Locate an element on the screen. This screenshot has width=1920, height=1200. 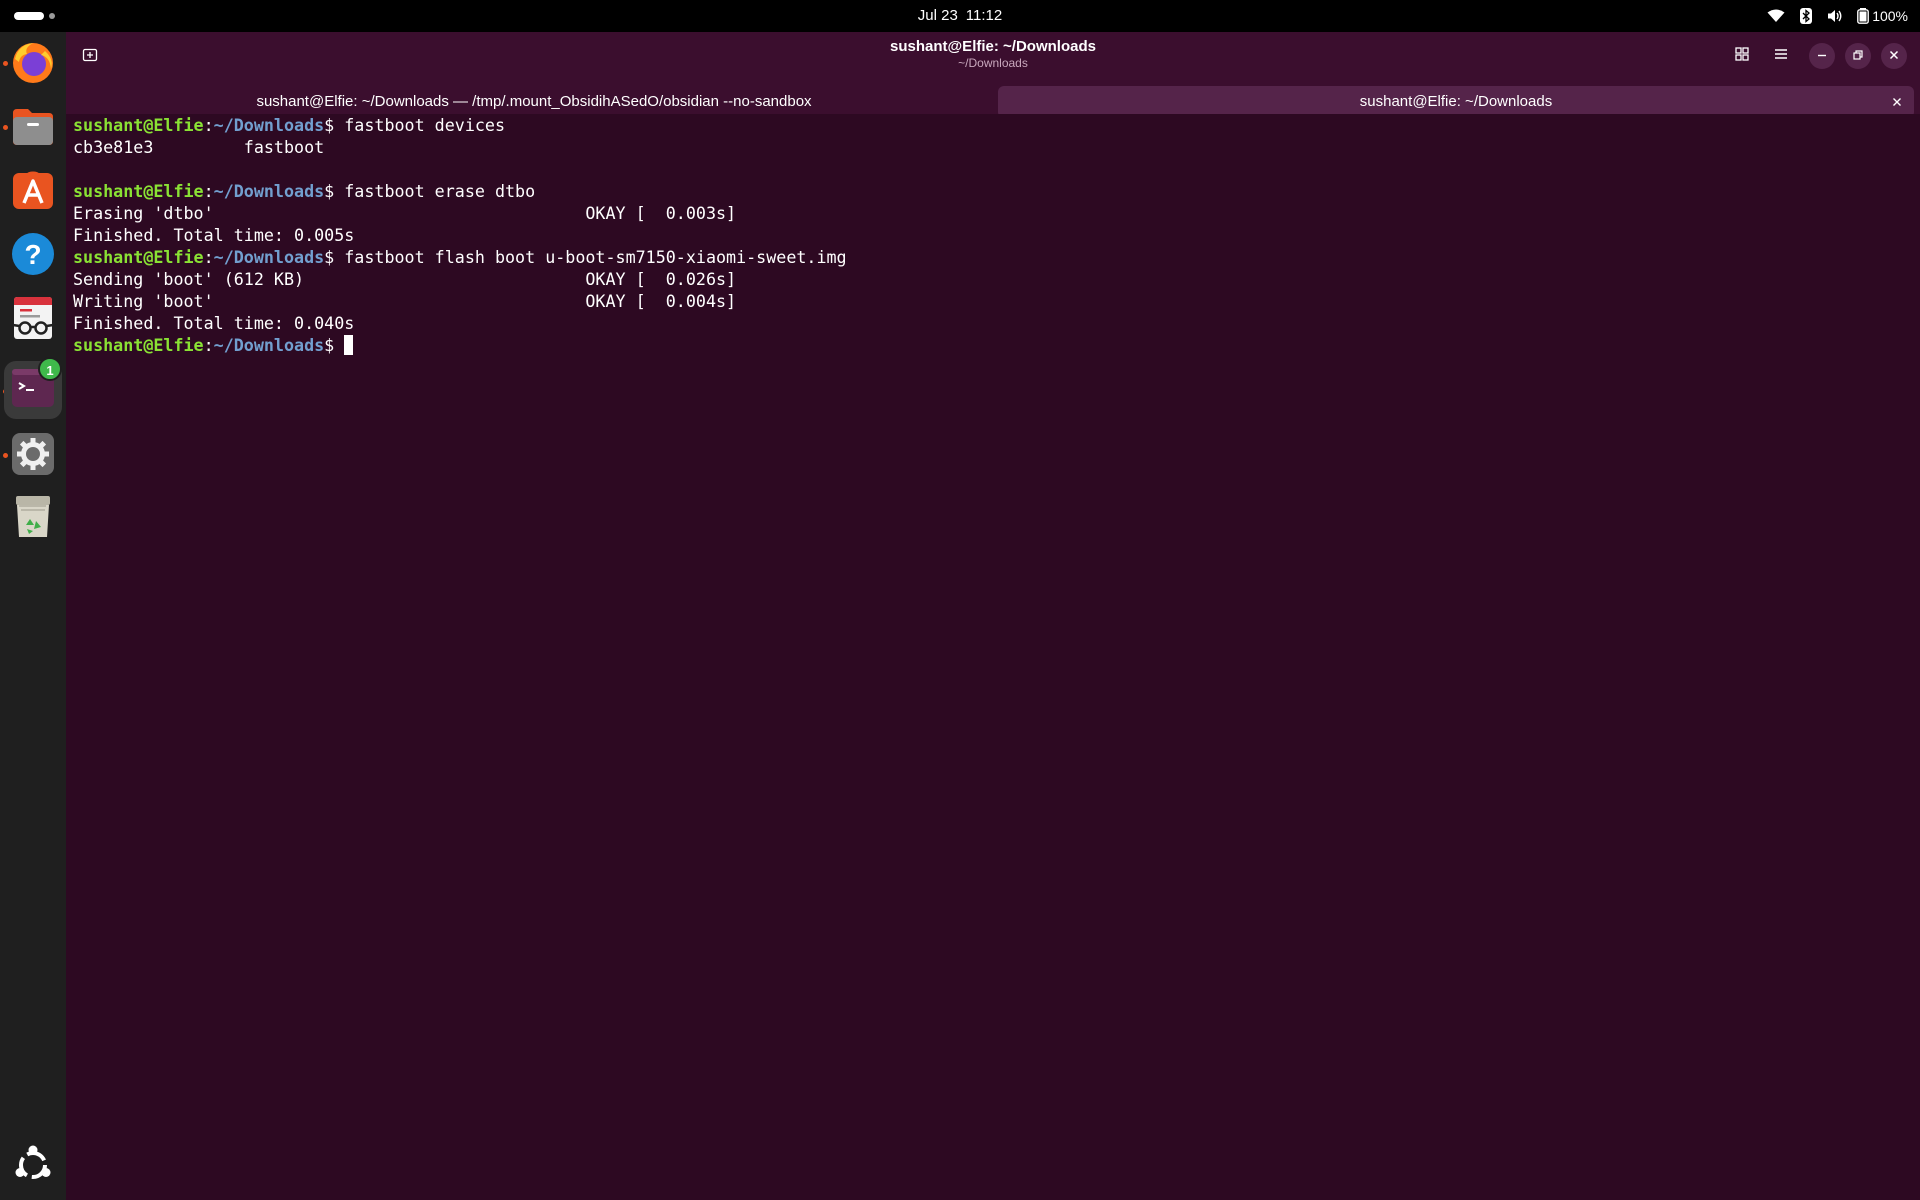
tab-label: sushant@Elfie: ~/Downloads is located at coordinates (1456, 101).